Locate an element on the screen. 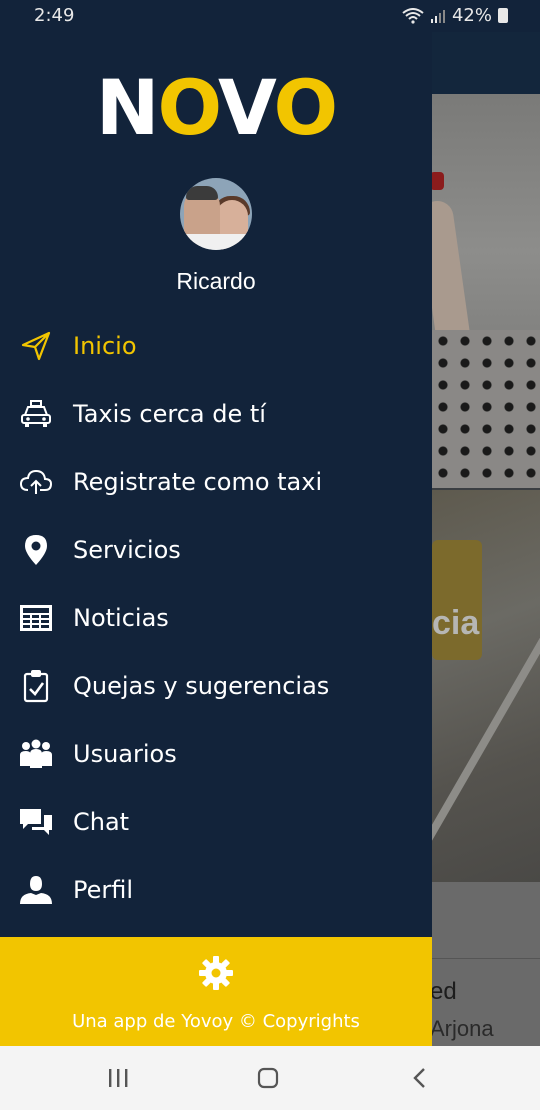 The image size is (540, 1110). home-button is located at coordinates (268, 1078).